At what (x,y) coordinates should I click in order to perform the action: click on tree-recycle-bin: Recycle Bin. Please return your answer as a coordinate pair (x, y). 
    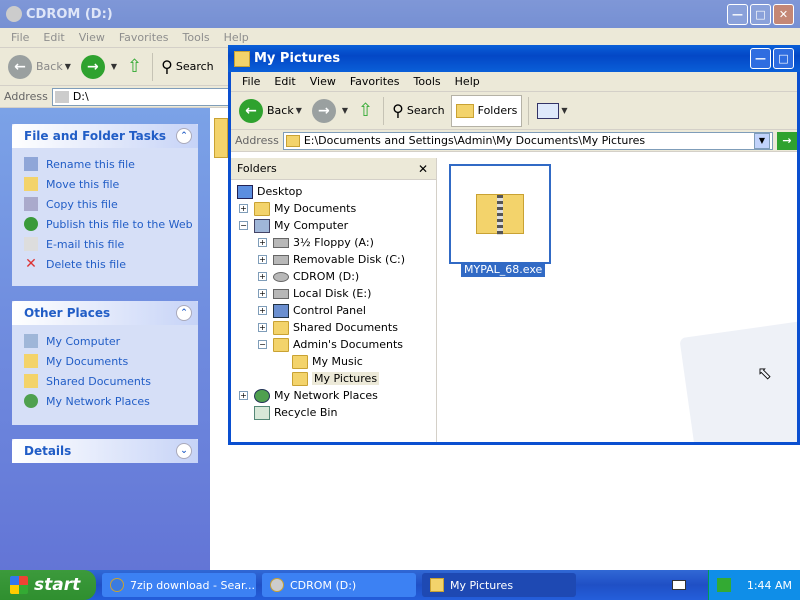
    Looking at the image, I should click on (295, 412).